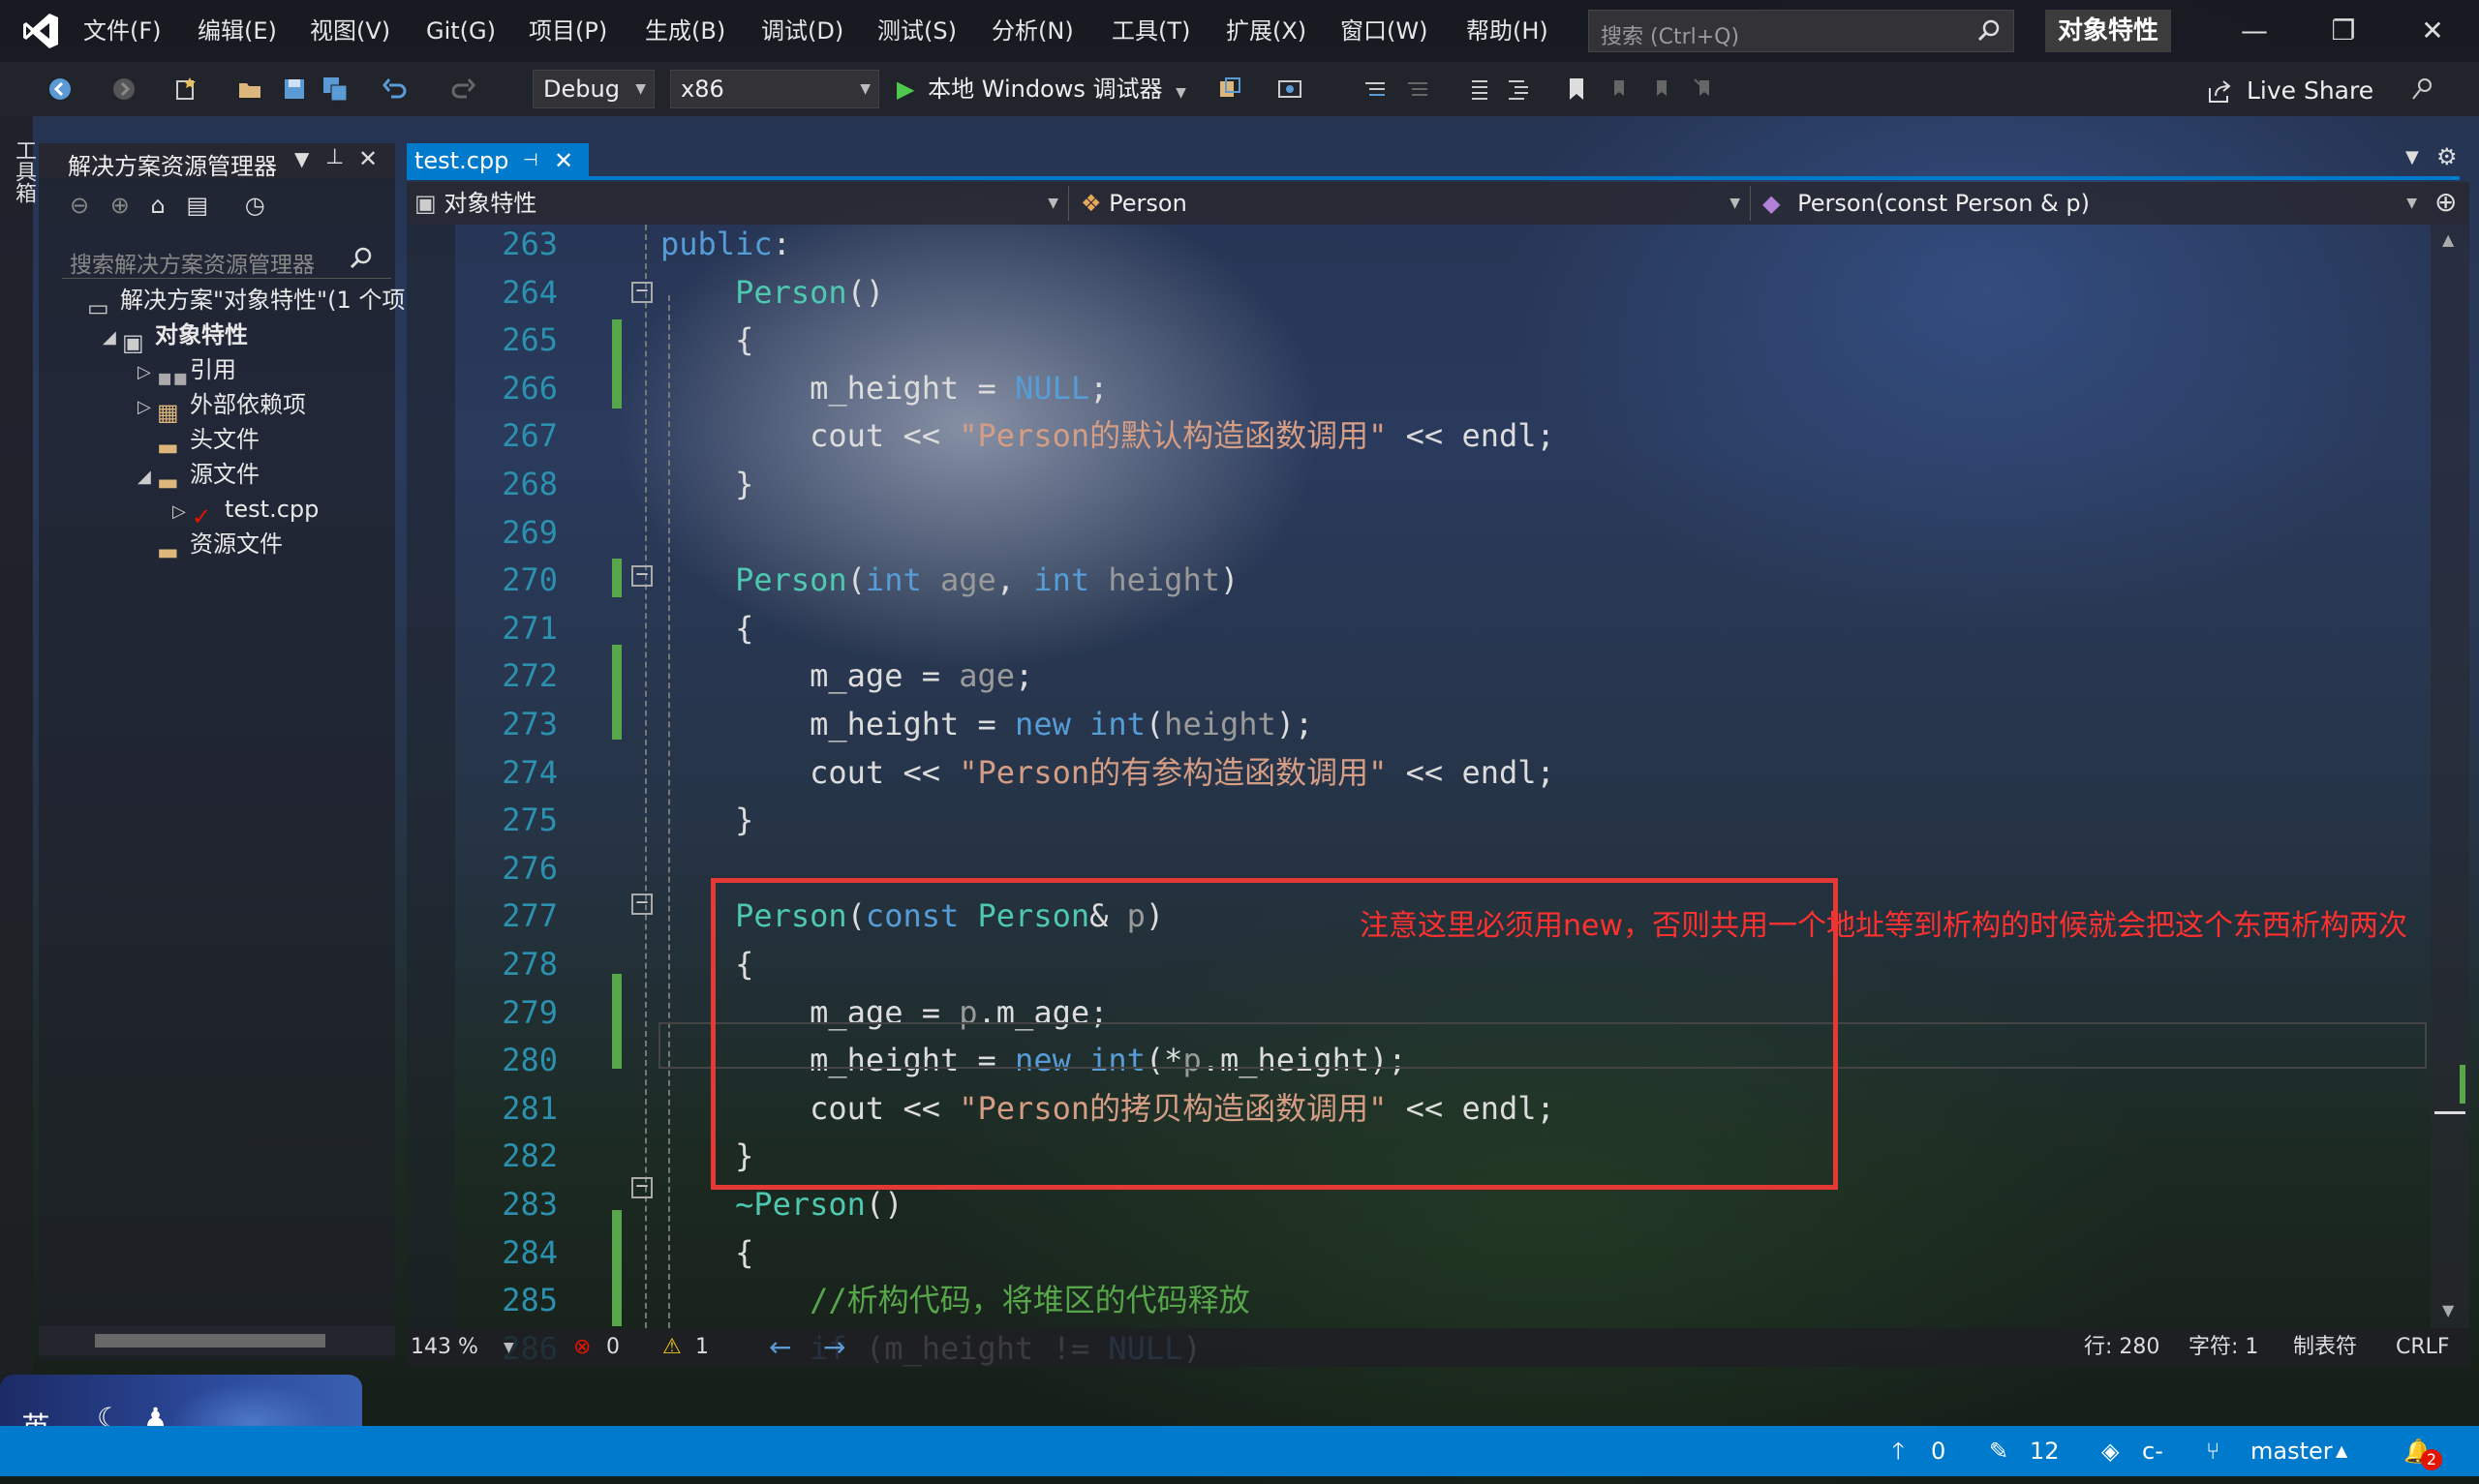  I want to click on menu-item: 视图(V), so click(350, 31).